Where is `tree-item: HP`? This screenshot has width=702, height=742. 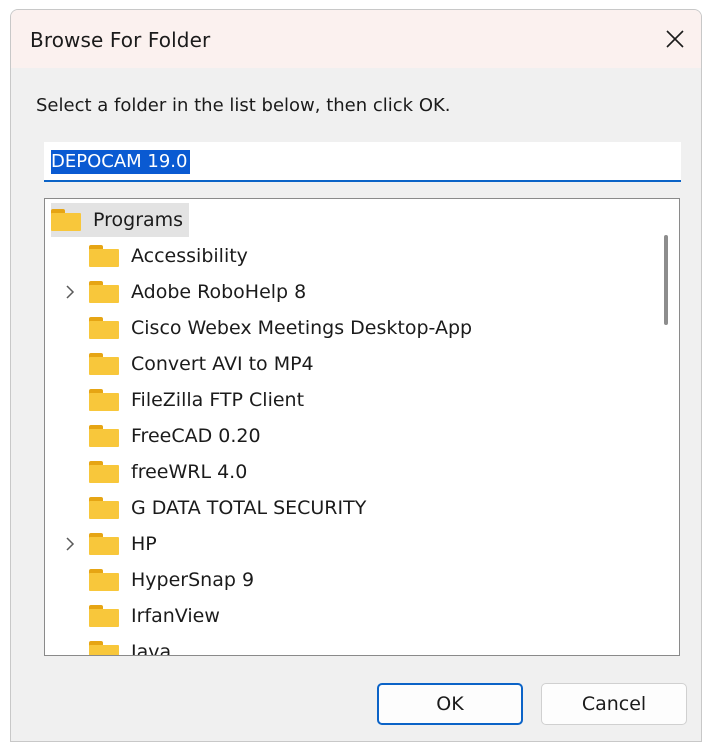 tree-item: HP is located at coordinates (123, 544).